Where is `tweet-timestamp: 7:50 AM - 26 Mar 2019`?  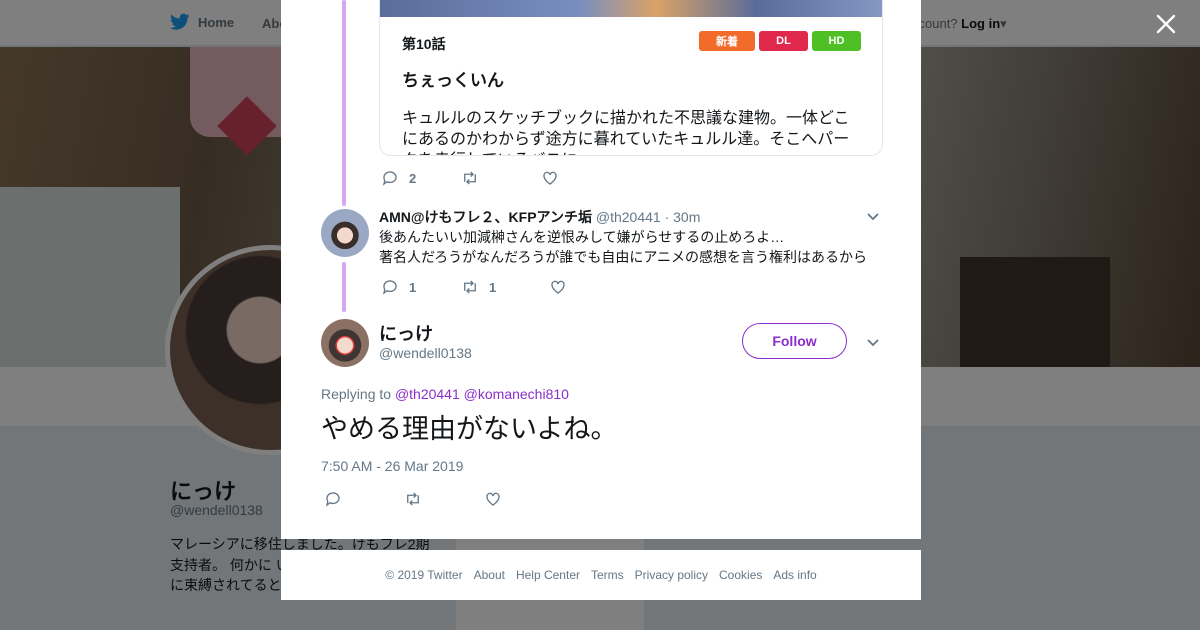 tweet-timestamp: 7:50 AM - 26 Mar 2019 is located at coordinates (392, 466).